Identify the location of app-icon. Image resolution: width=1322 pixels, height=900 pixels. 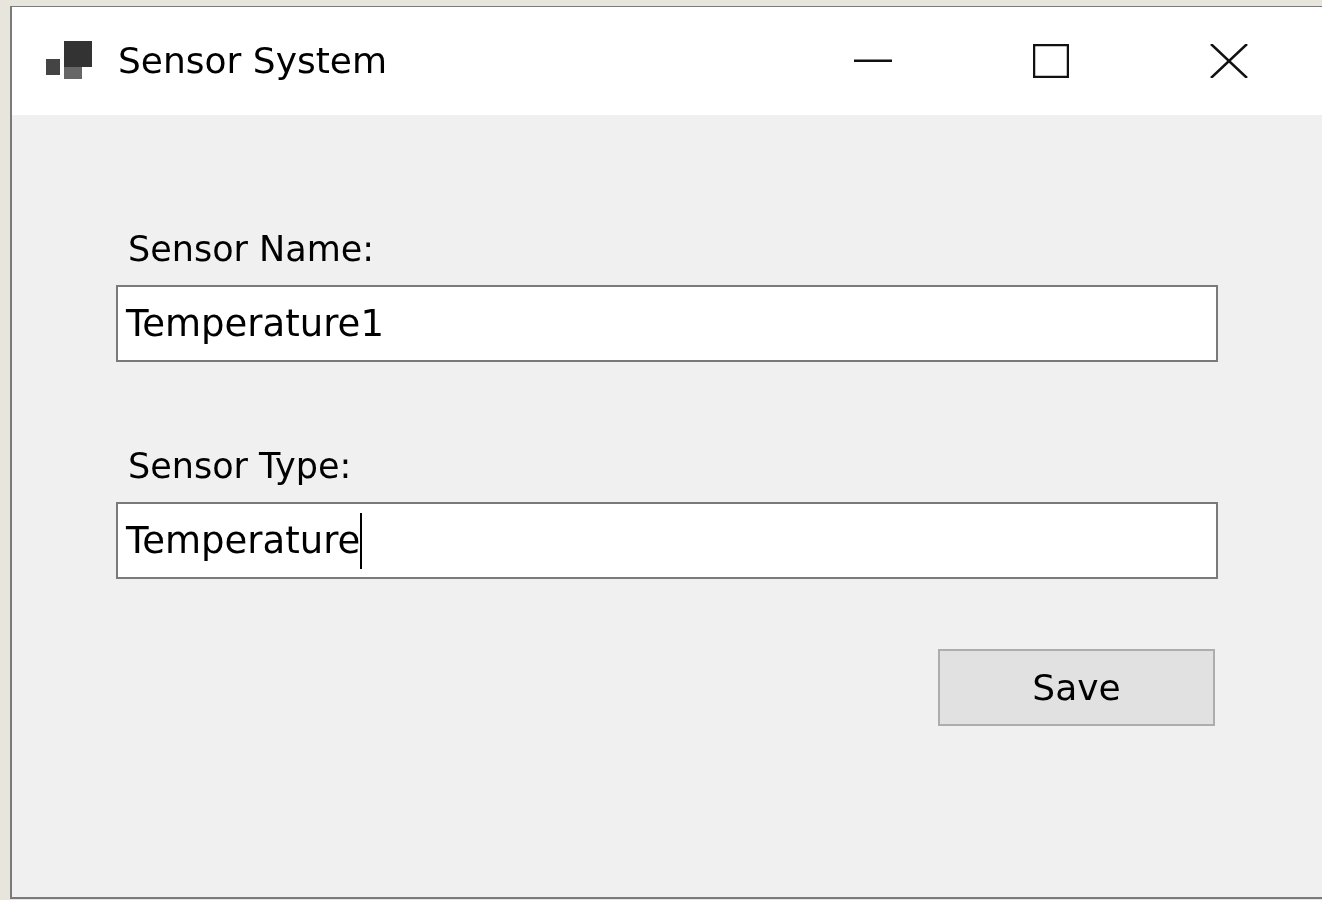
(70, 61).